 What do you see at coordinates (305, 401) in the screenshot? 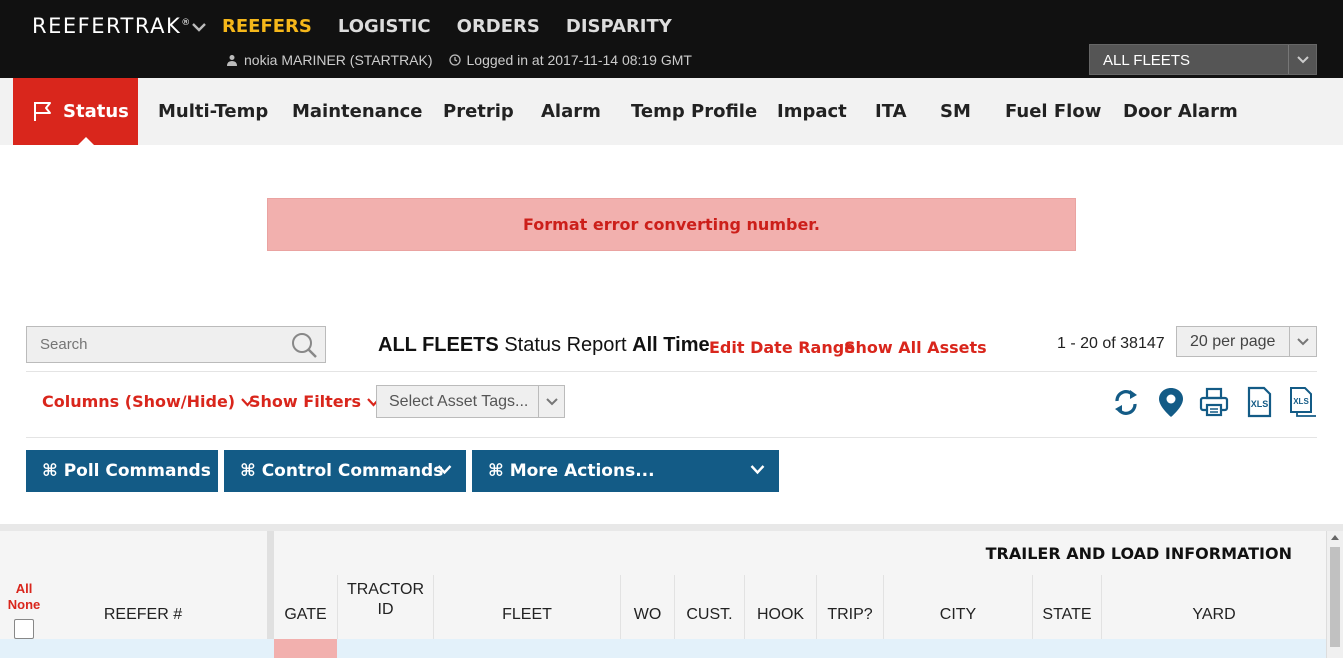
I see `show-filters-label: Show Filters` at bounding box center [305, 401].